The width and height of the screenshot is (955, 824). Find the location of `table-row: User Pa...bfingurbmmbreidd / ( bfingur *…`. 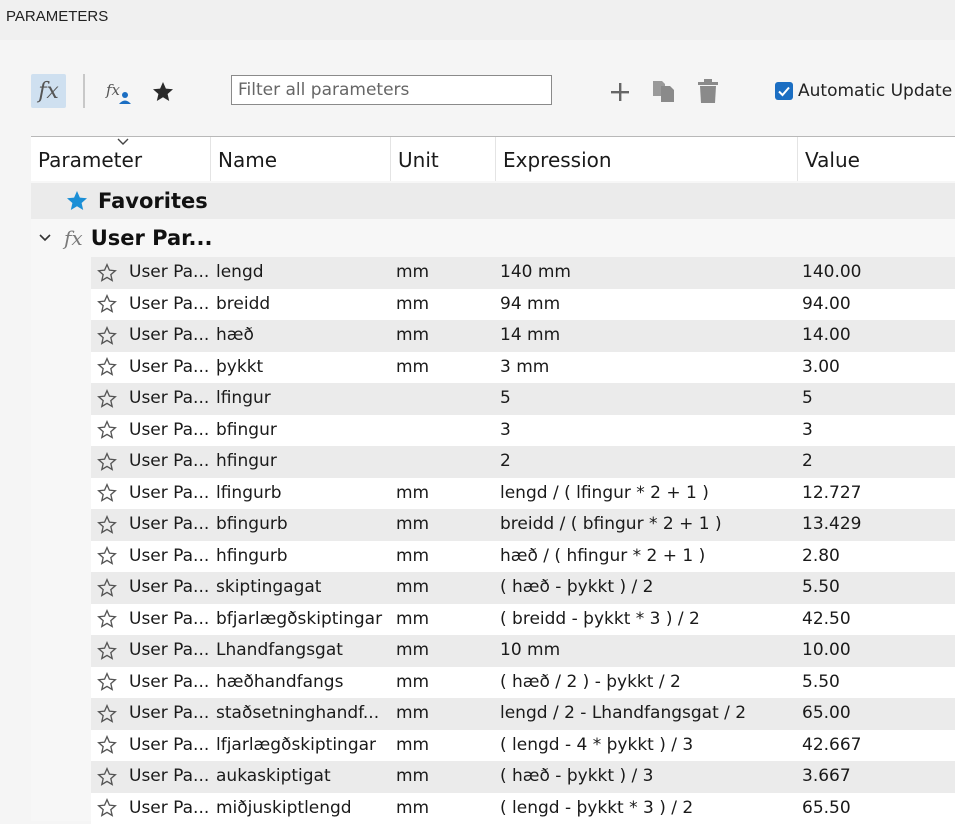

table-row: User Pa...bfingurbmmbreidd / ( bfingur *… is located at coordinates (523, 525).